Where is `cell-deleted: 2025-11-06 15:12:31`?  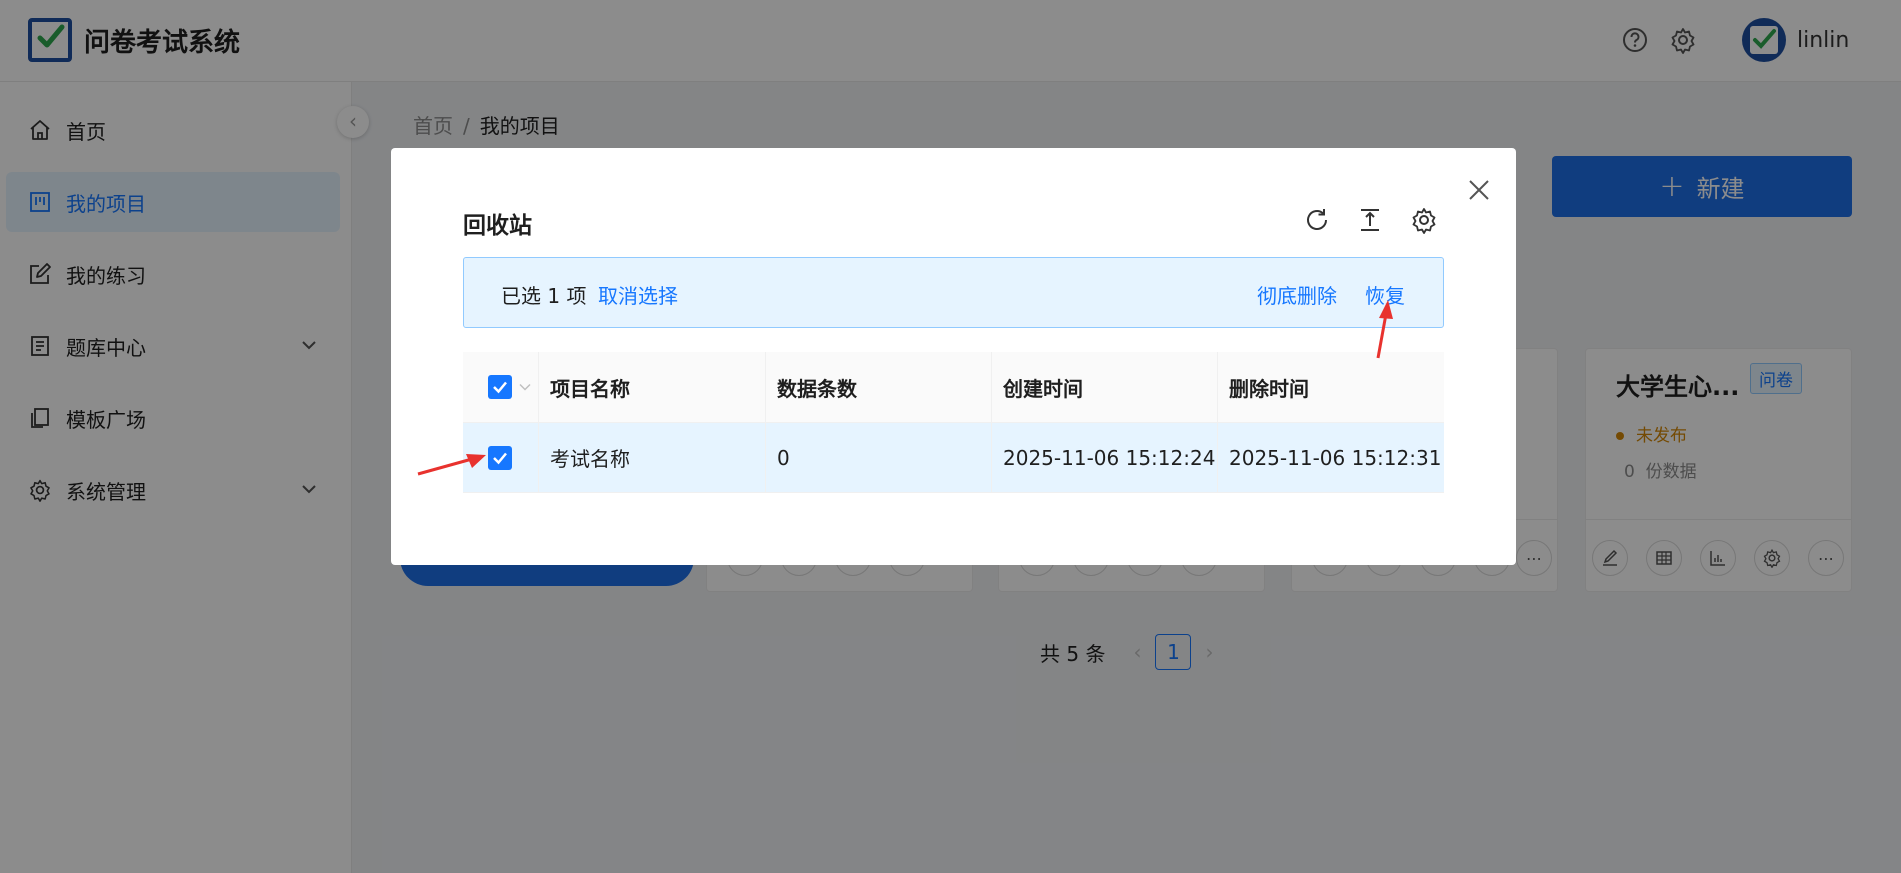
cell-deleted: 2025-11-06 15:12:31 is located at coordinates (1335, 457).